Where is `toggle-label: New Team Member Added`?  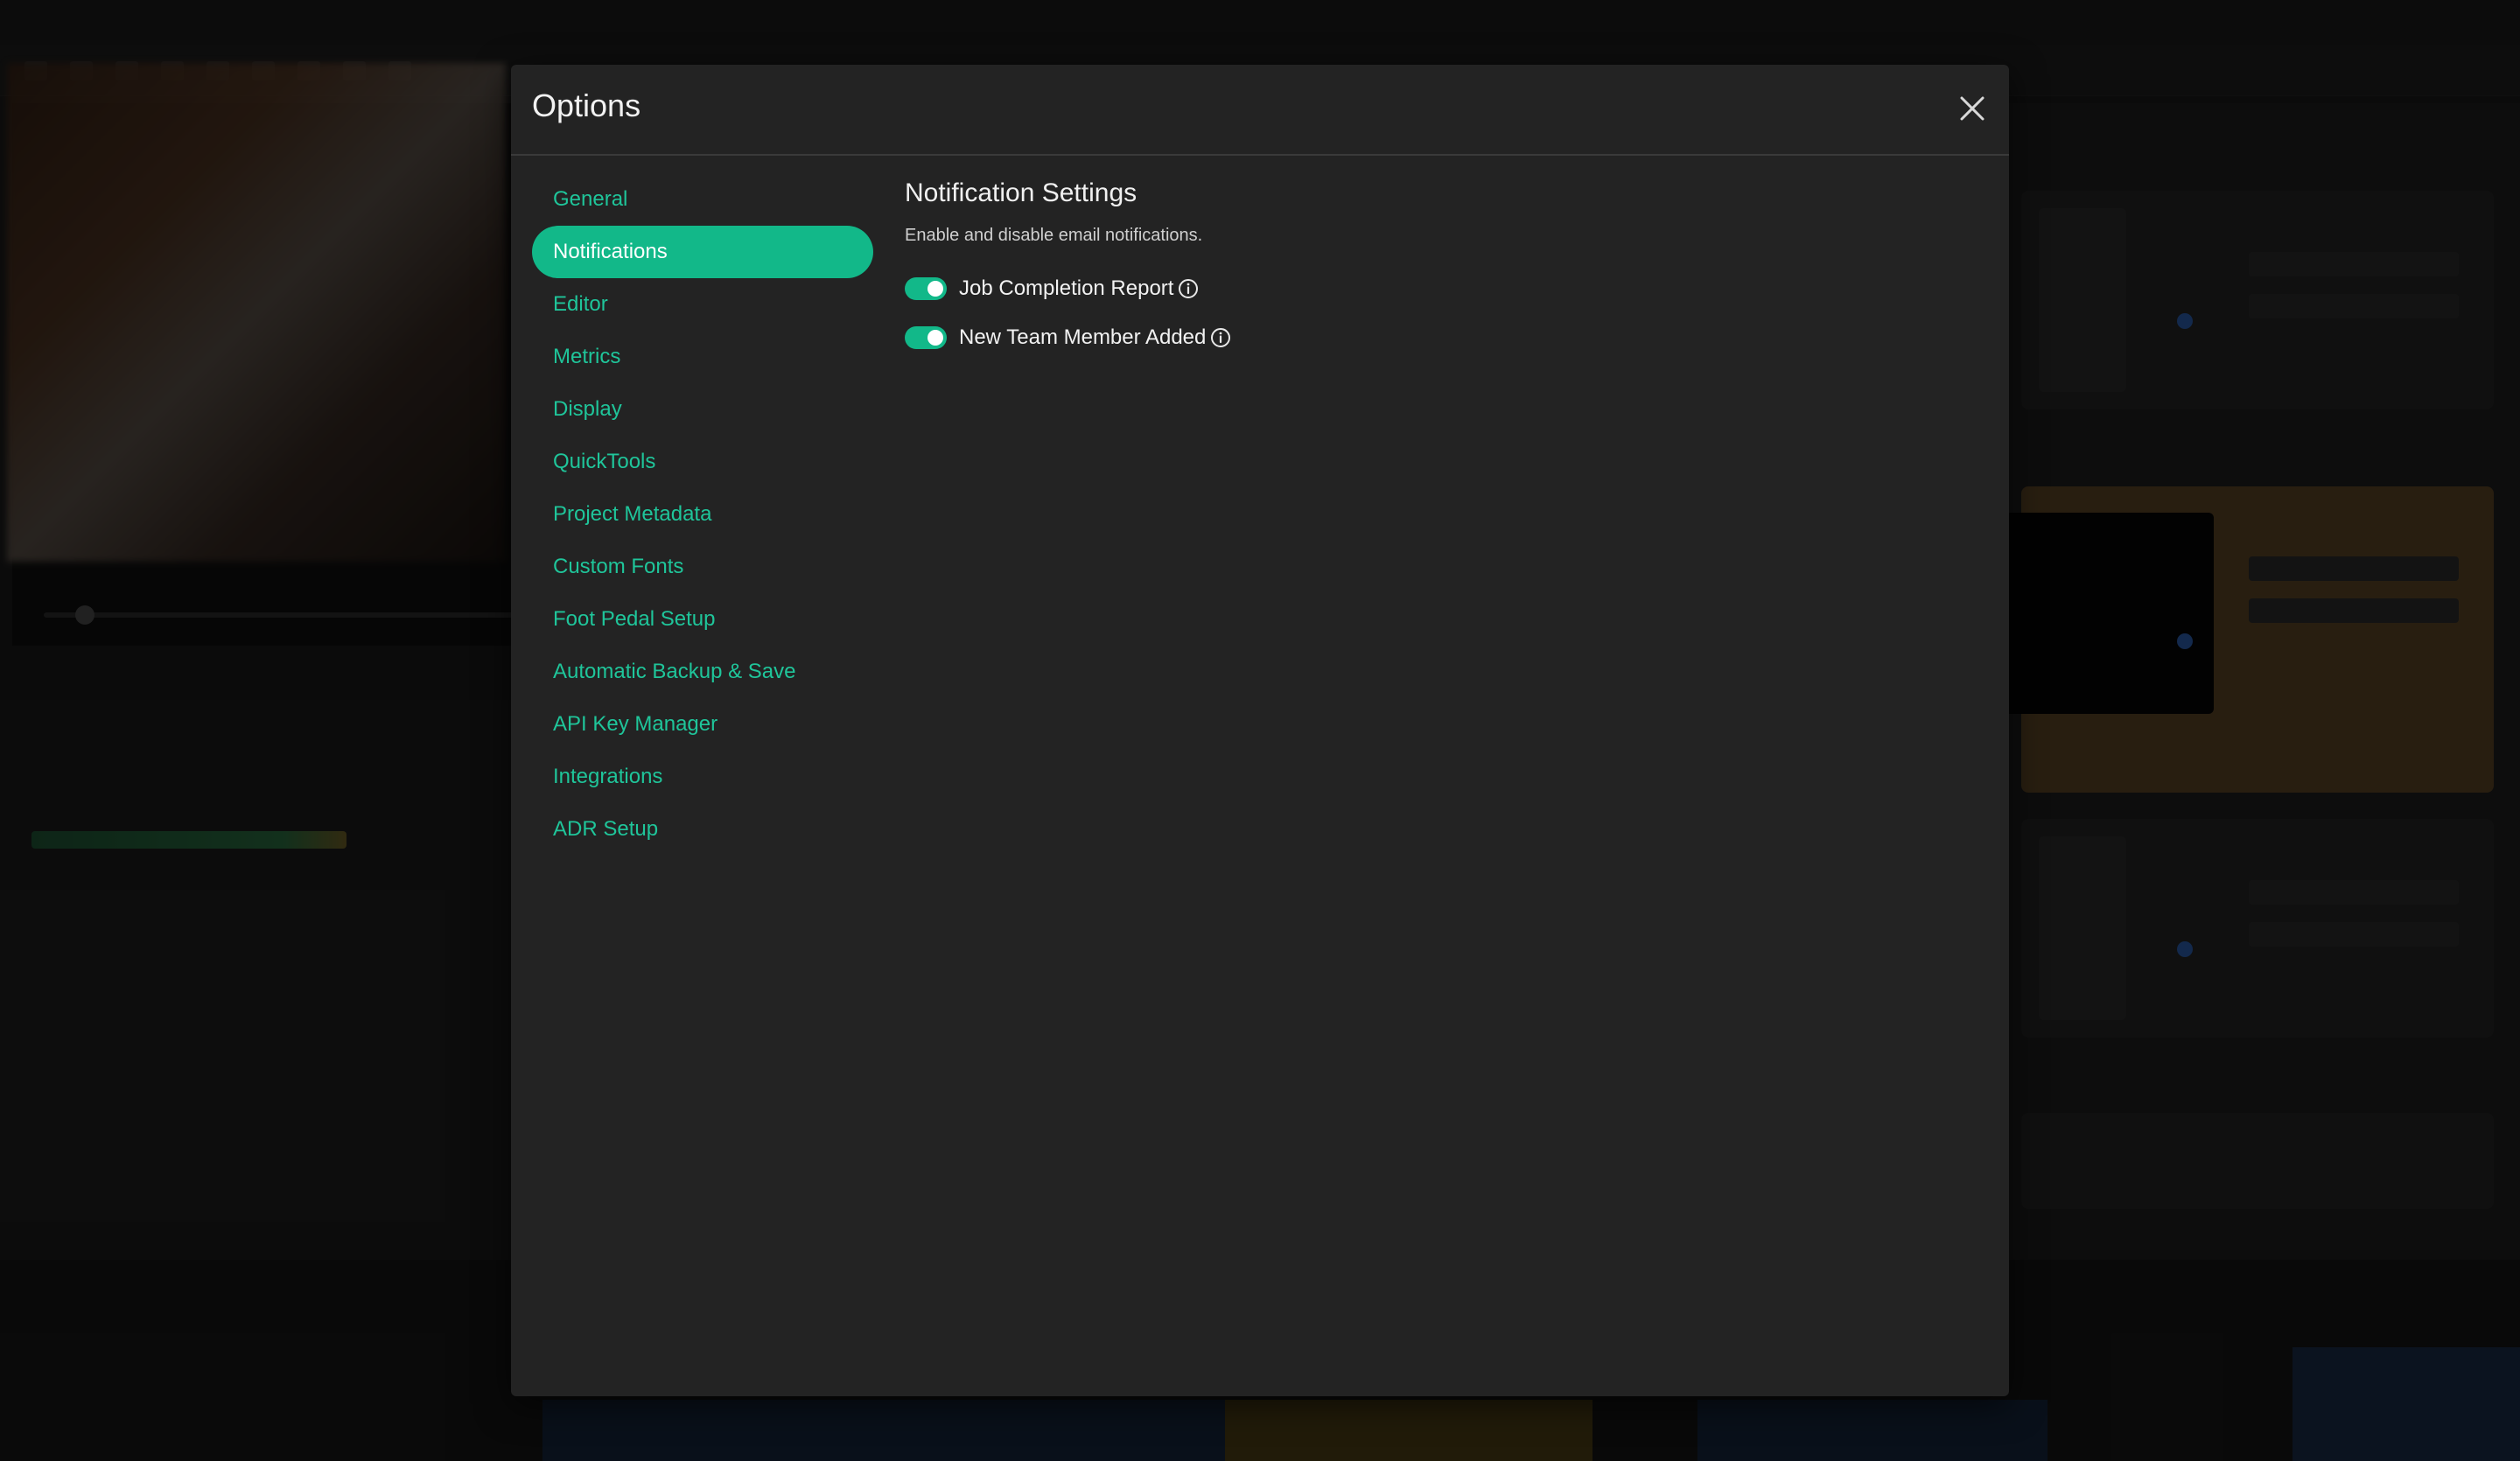
toggle-label: New Team Member Added is located at coordinates (1083, 337).